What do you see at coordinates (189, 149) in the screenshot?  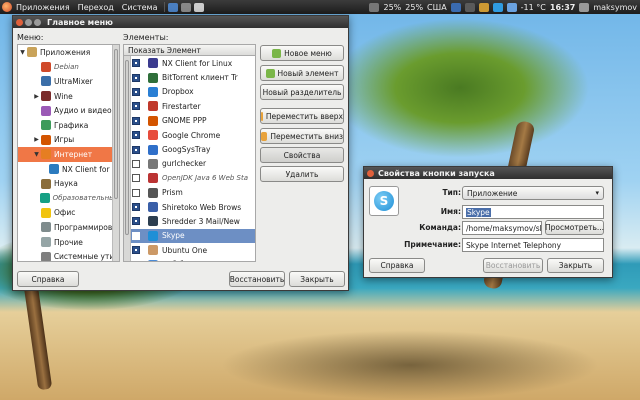 I see `menu-item-row: GoogSysTray` at bounding box center [189, 149].